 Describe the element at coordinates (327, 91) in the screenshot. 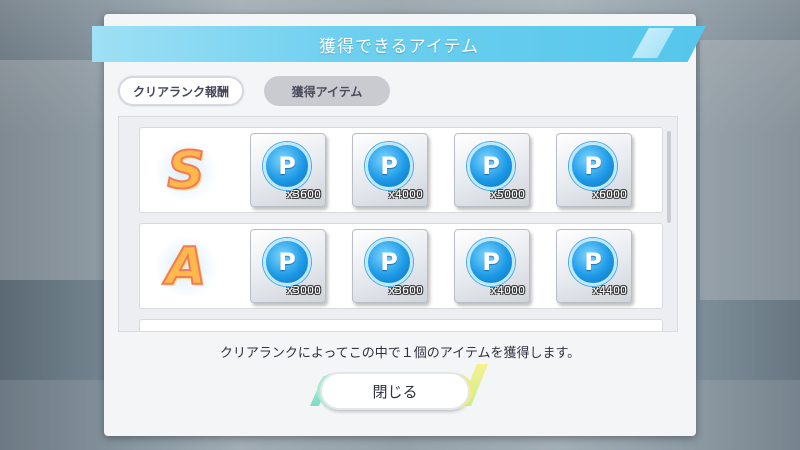

I see `tab-obtained-items: 獲得アイテム` at that location.